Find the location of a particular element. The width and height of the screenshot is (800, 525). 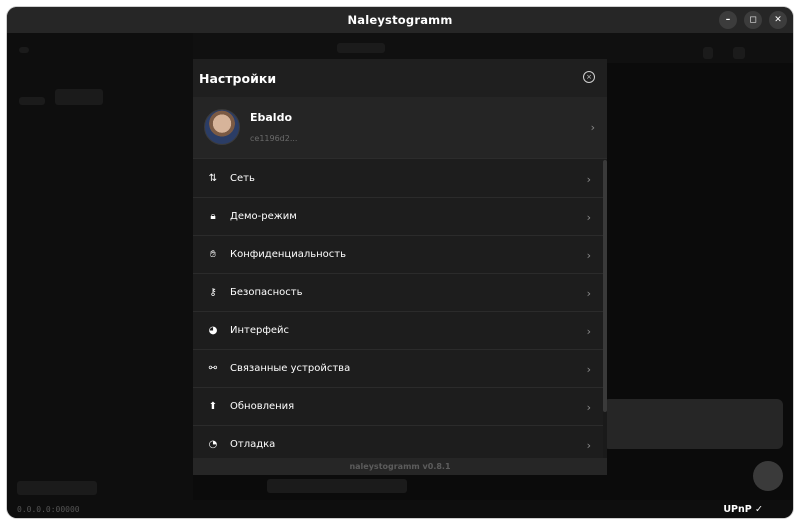

key-icon: ⚷ is located at coordinates (213, 292).